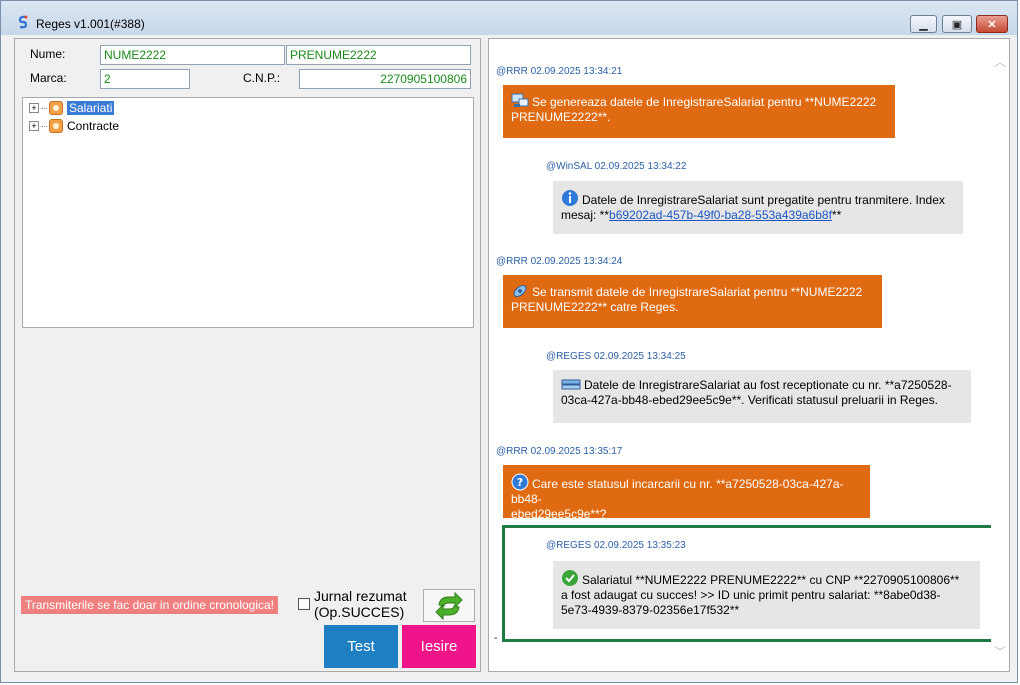  I want to click on refresh-icon, so click(449, 605).